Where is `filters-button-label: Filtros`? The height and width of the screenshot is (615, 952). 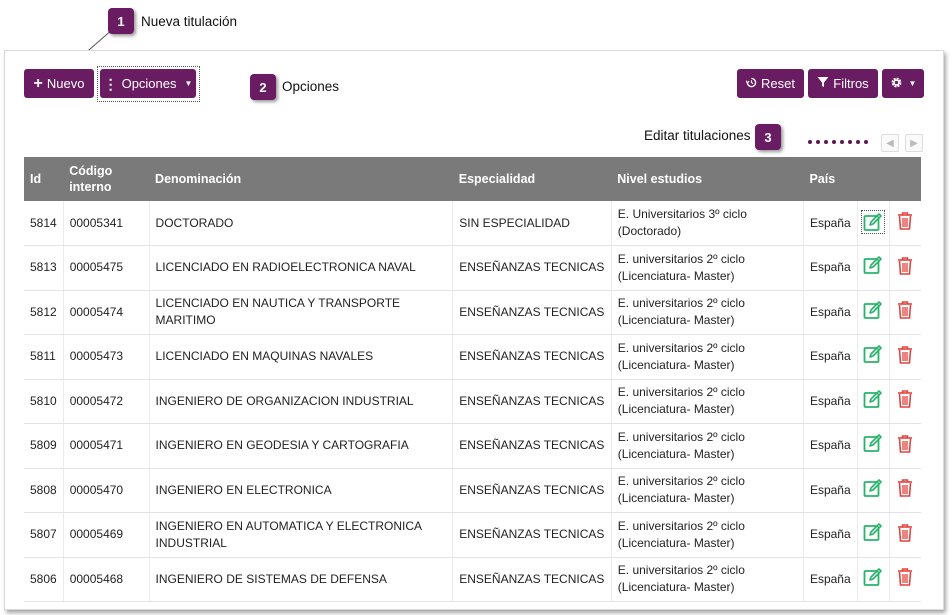 filters-button-label: Filtros is located at coordinates (851, 83).